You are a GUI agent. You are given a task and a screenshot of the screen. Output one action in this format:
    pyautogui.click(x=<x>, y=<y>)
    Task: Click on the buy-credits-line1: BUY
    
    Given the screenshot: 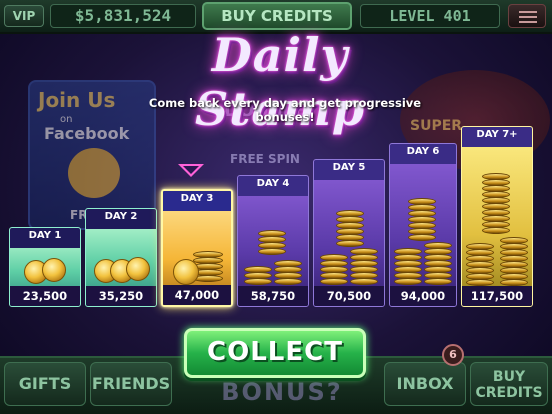 What is the action you would take?
    pyautogui.click(x=509, y=377)
    